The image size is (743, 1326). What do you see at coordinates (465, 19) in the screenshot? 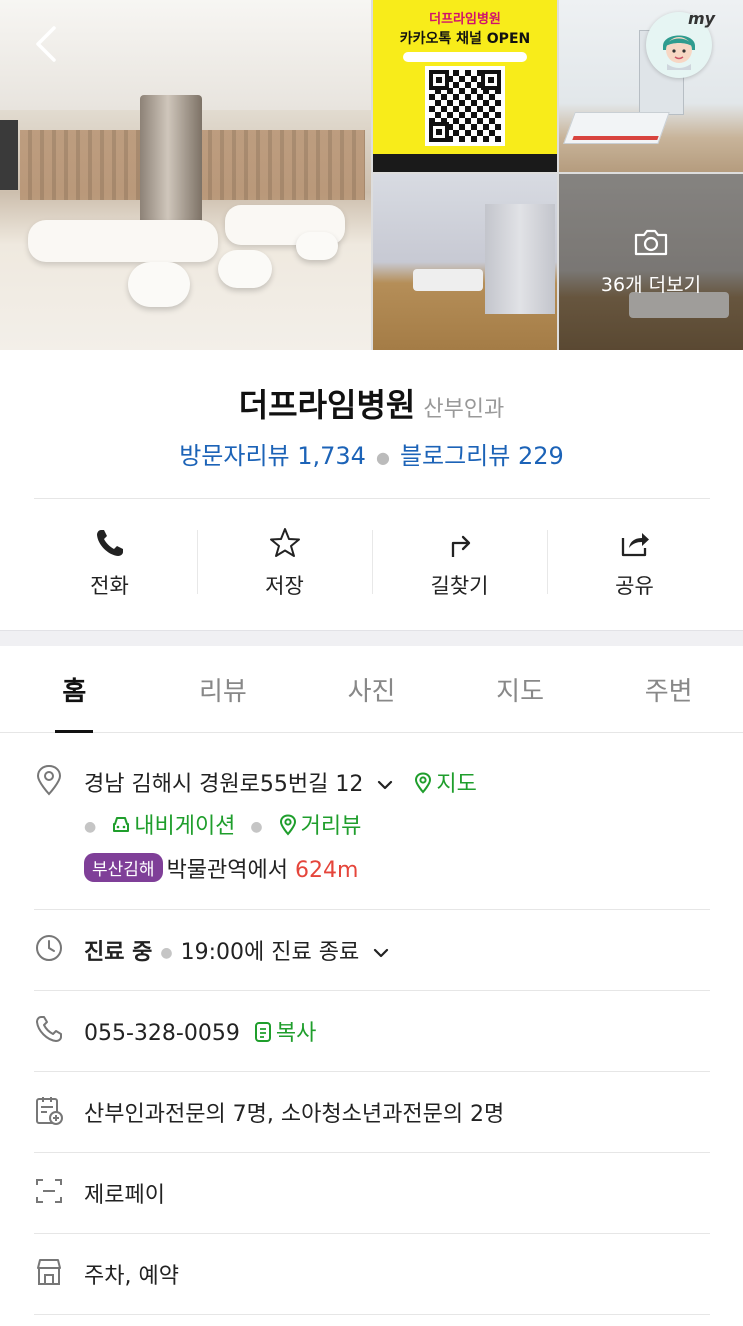
I see `poster-title: 더프라임병원` at bounding box center [465, 19].